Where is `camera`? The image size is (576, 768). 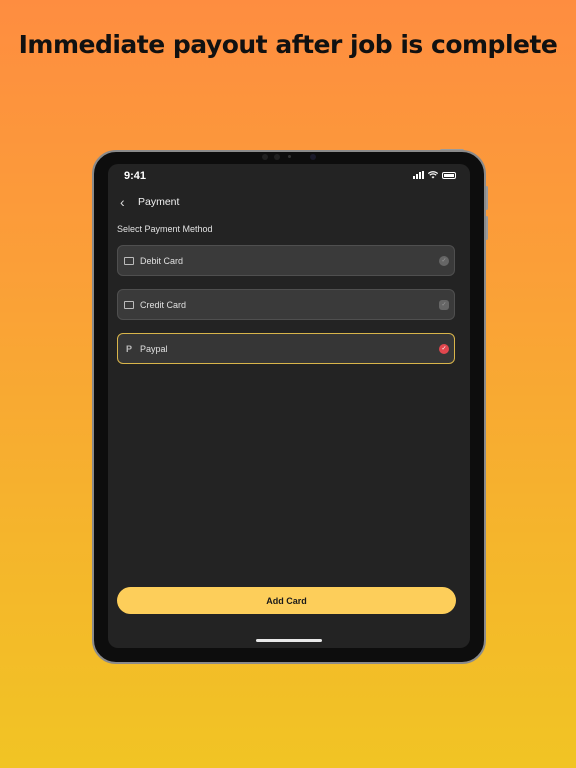
camera is located at coordinates (290, 157).